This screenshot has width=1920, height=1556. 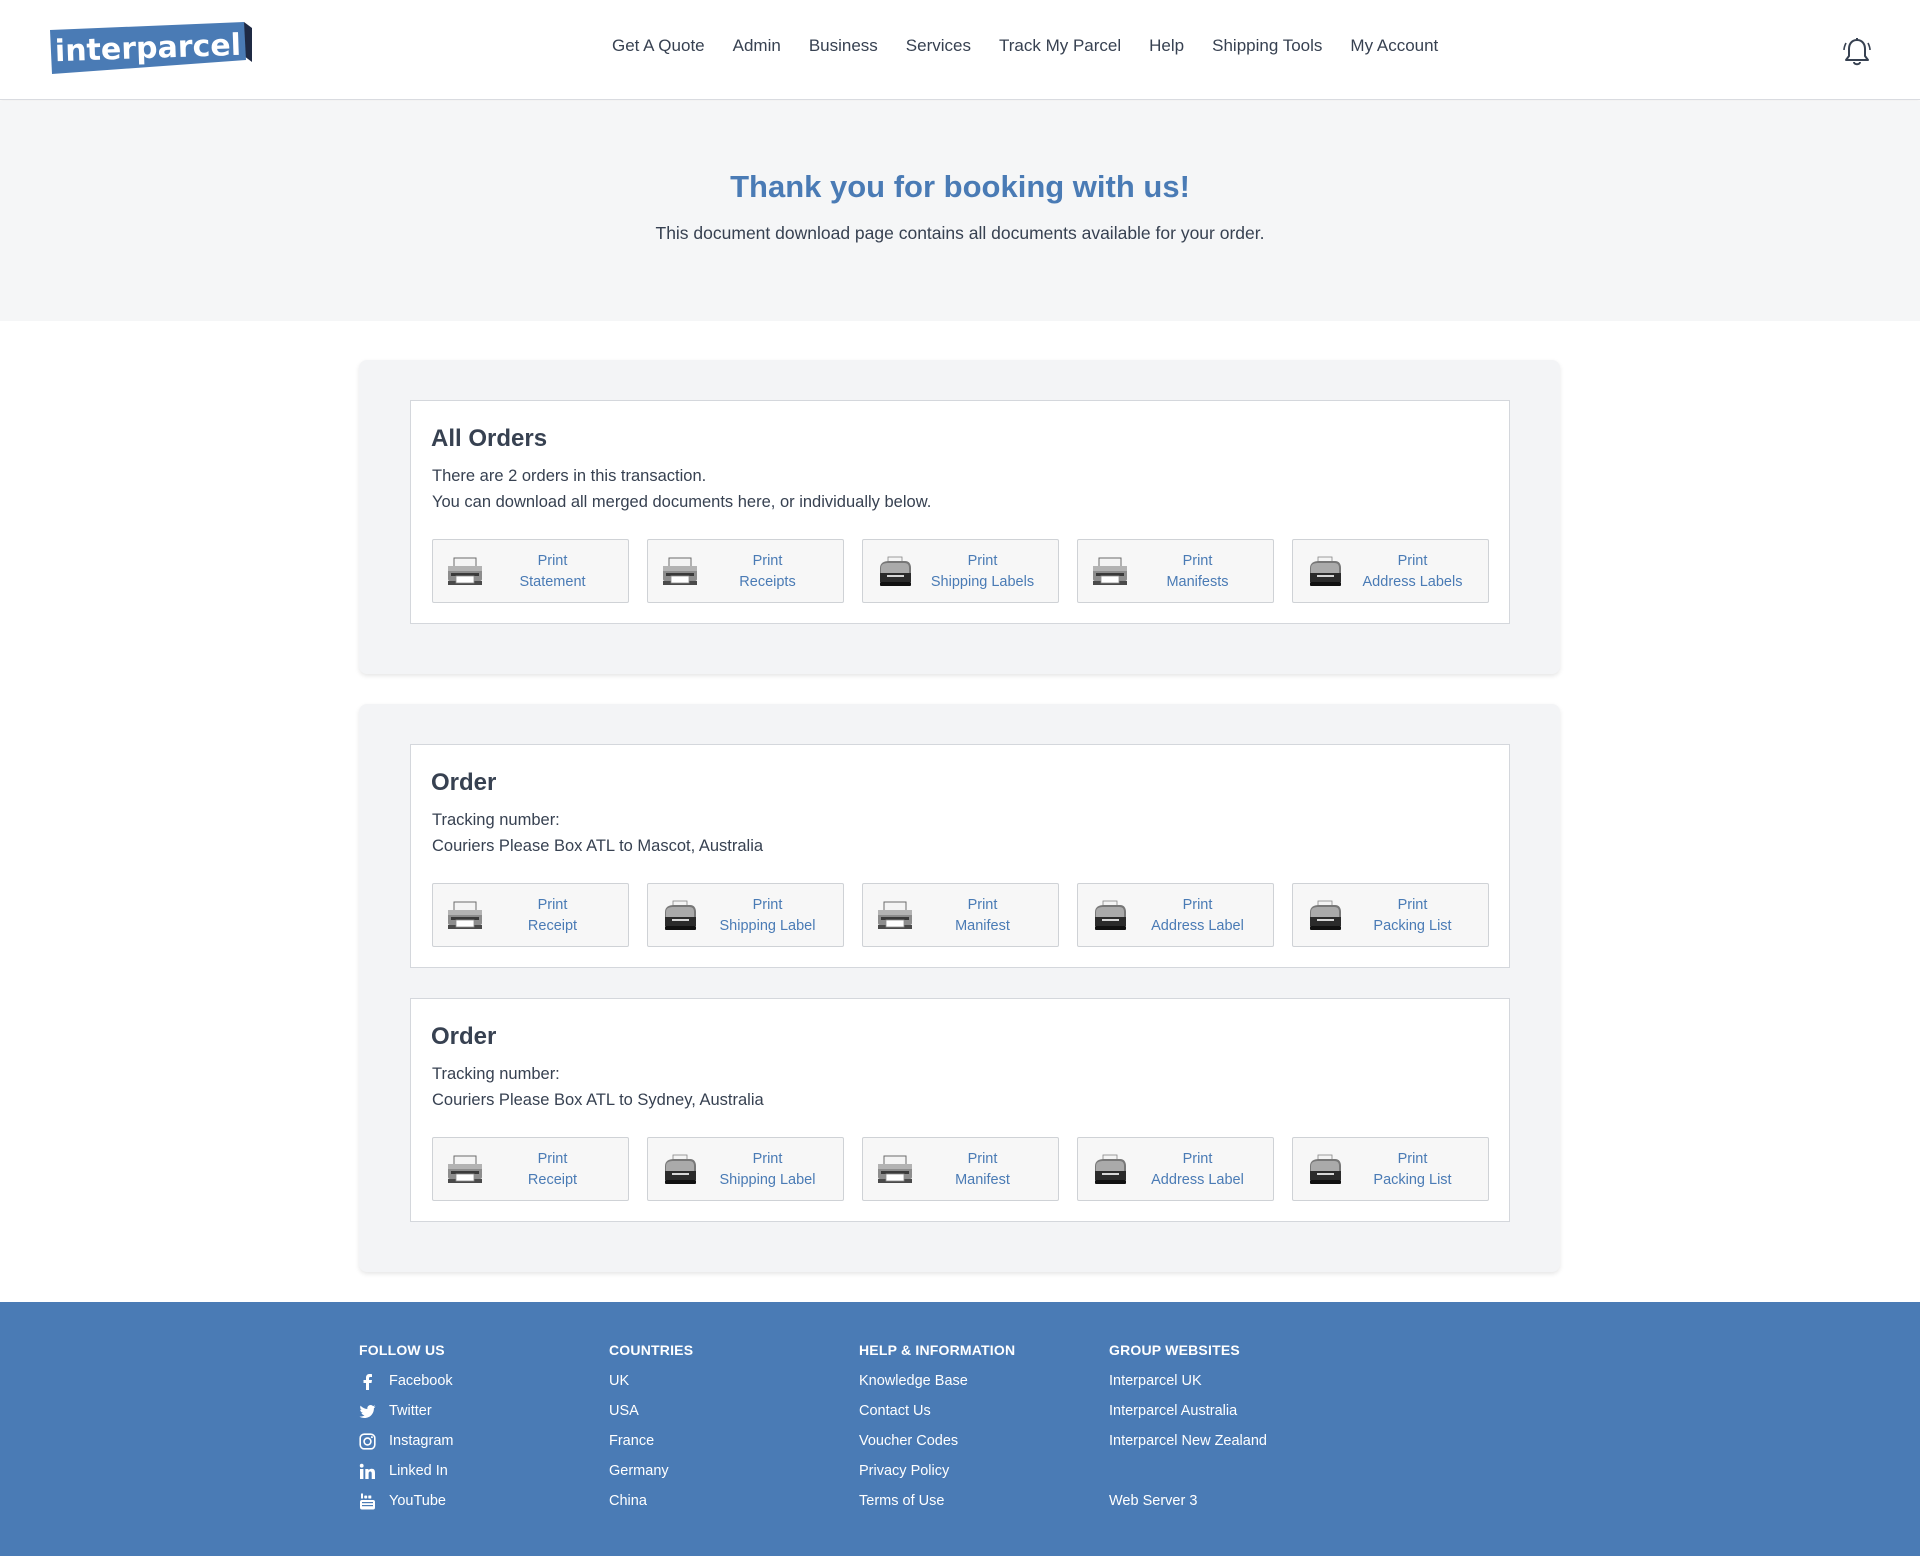 I want to click on svg-text: interparcel, so click(x=147, y=48).